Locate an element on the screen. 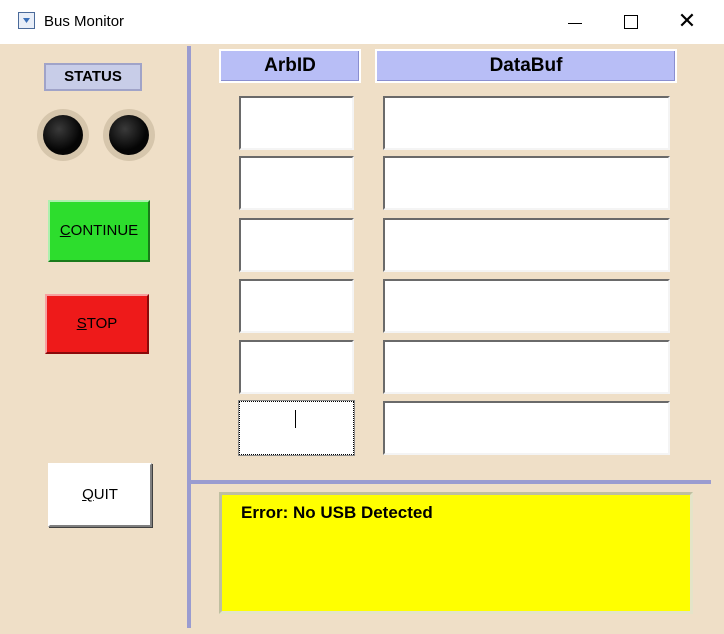 Image resolution: width=724 pixels, height=634 pixels. continue-label: ONTINUE is located at coordinates (104, 230).